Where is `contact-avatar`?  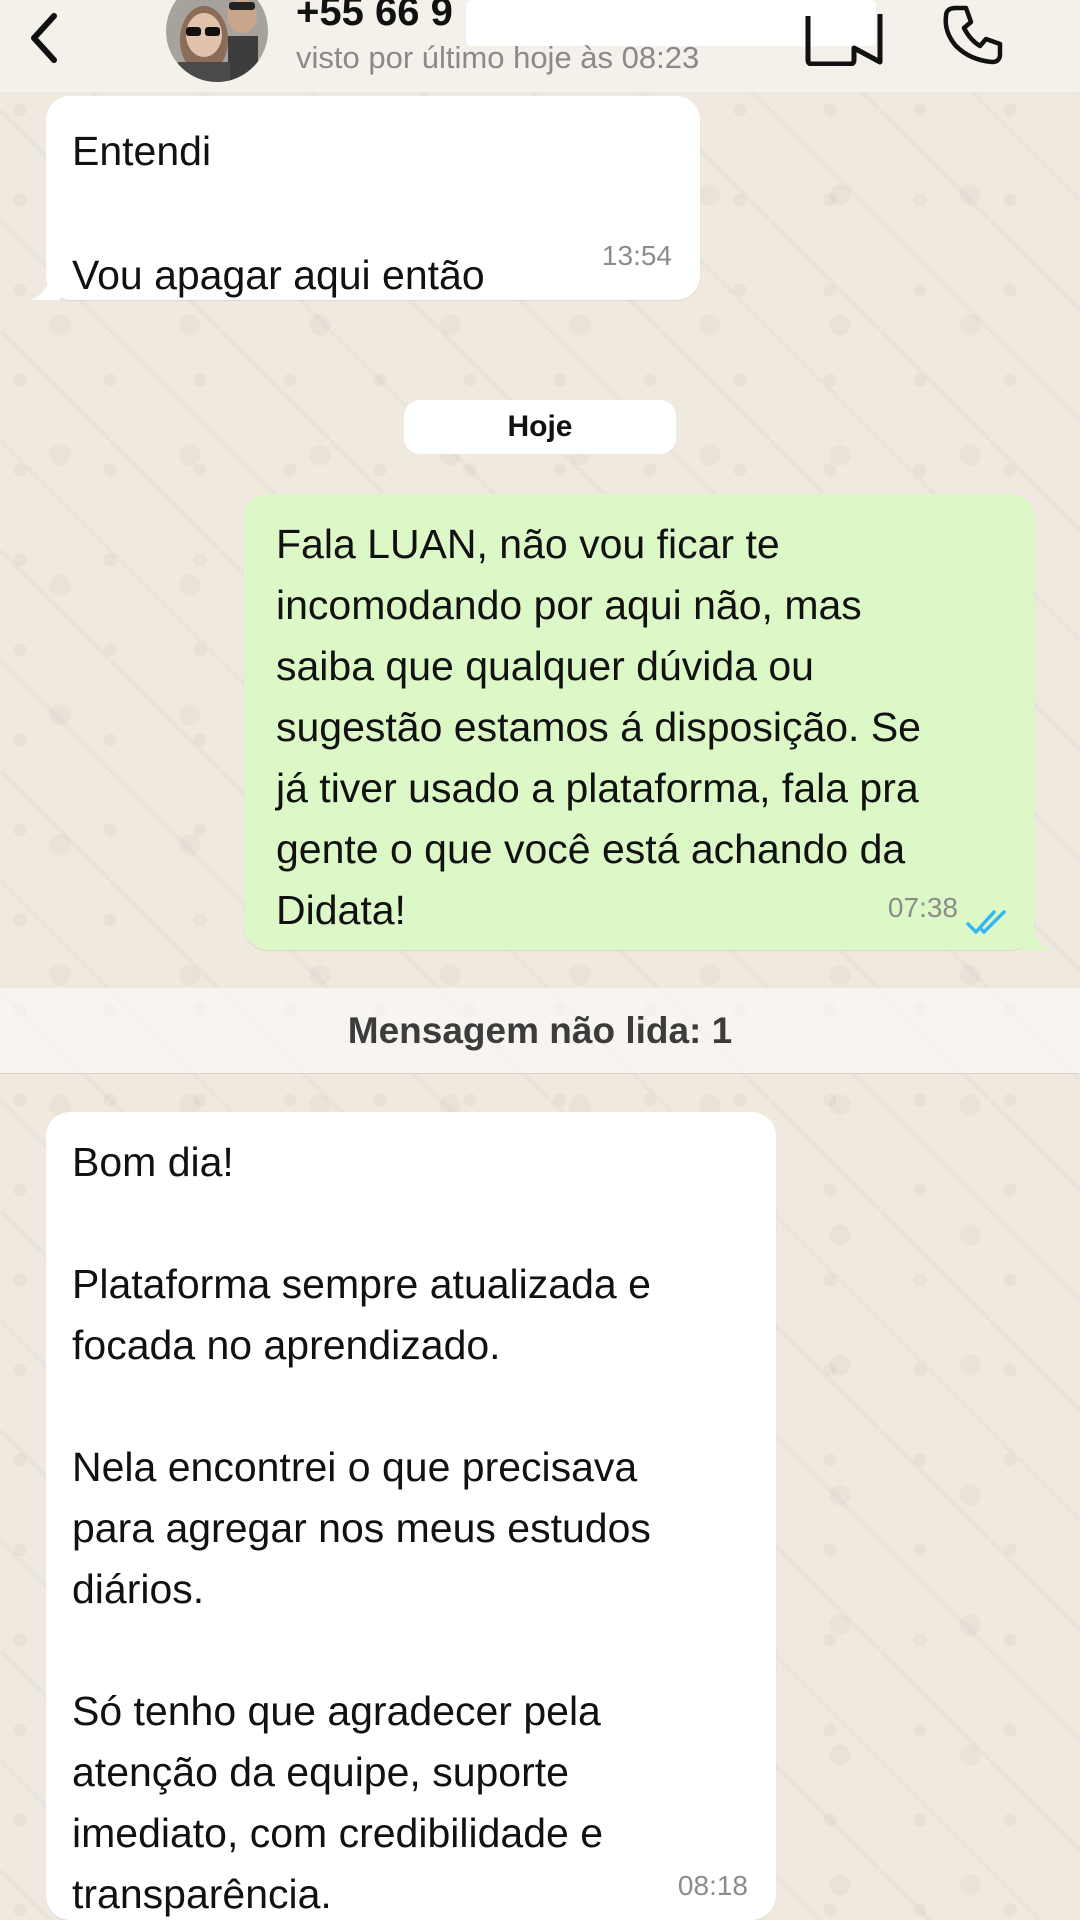
contact-avatar is located at coordinates (217, 41).